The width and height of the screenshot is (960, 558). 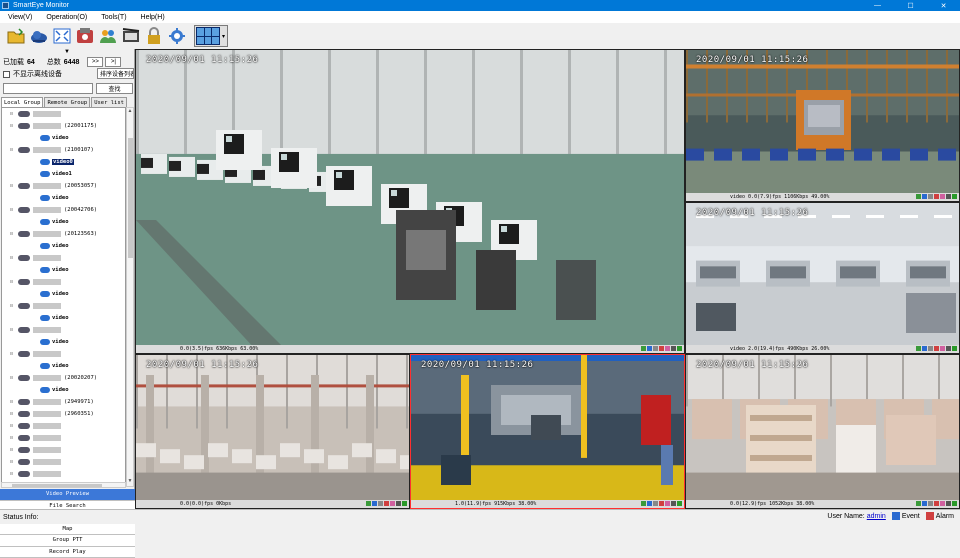 What do you see at coordinates (109, 102) in the screenshot?
I see `tab-user-list: User list` at bounding box center [109, 102].